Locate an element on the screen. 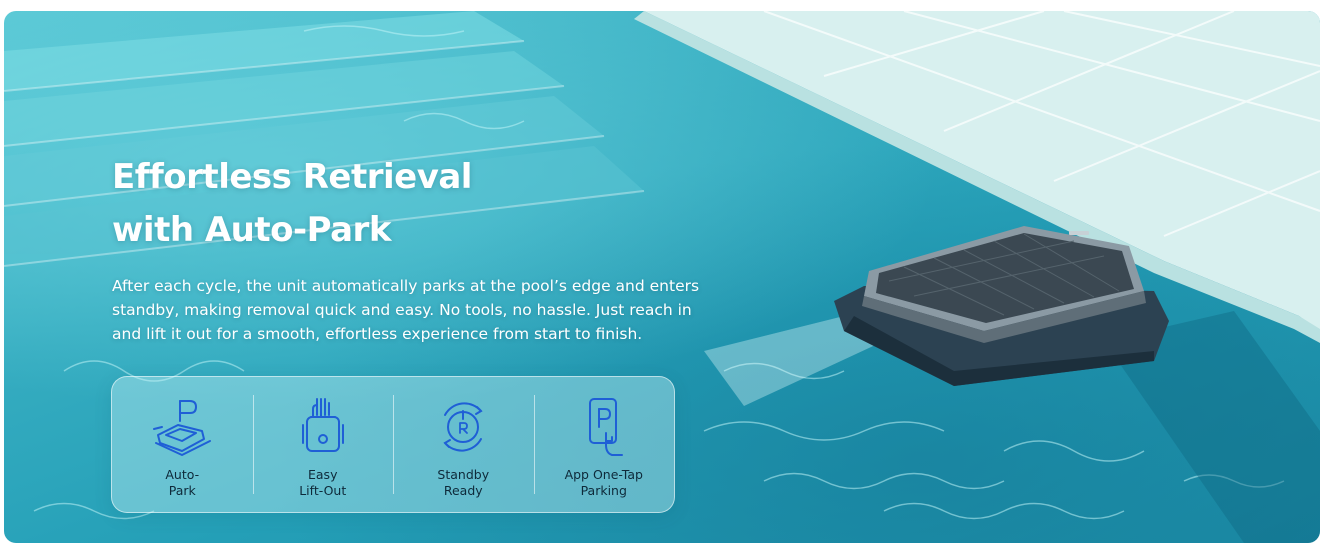  feature-auto-park-label: Auto- Park is located at coordinates (182, 483).